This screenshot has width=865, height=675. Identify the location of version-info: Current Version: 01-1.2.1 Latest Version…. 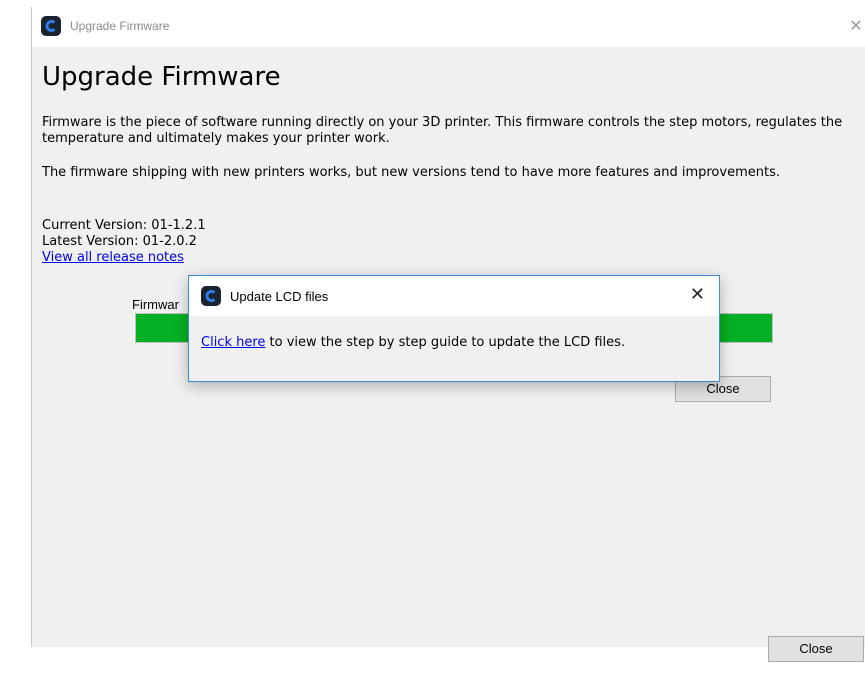
(124, 242).